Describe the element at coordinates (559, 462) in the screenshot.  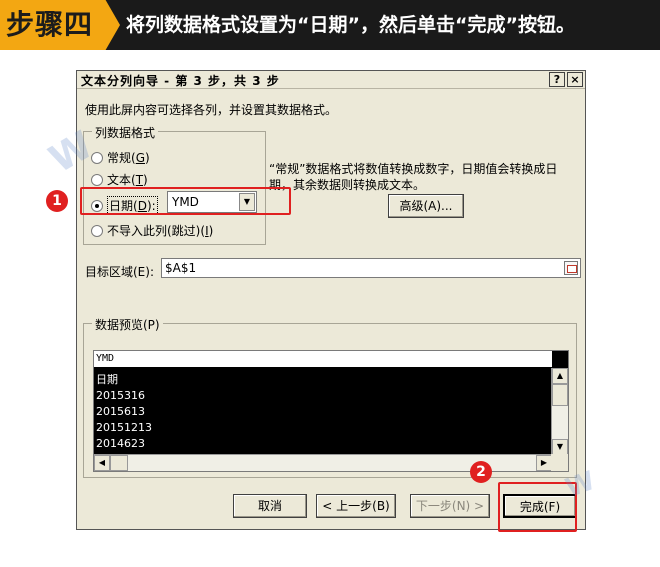
I see `scroll-corner` at that location.